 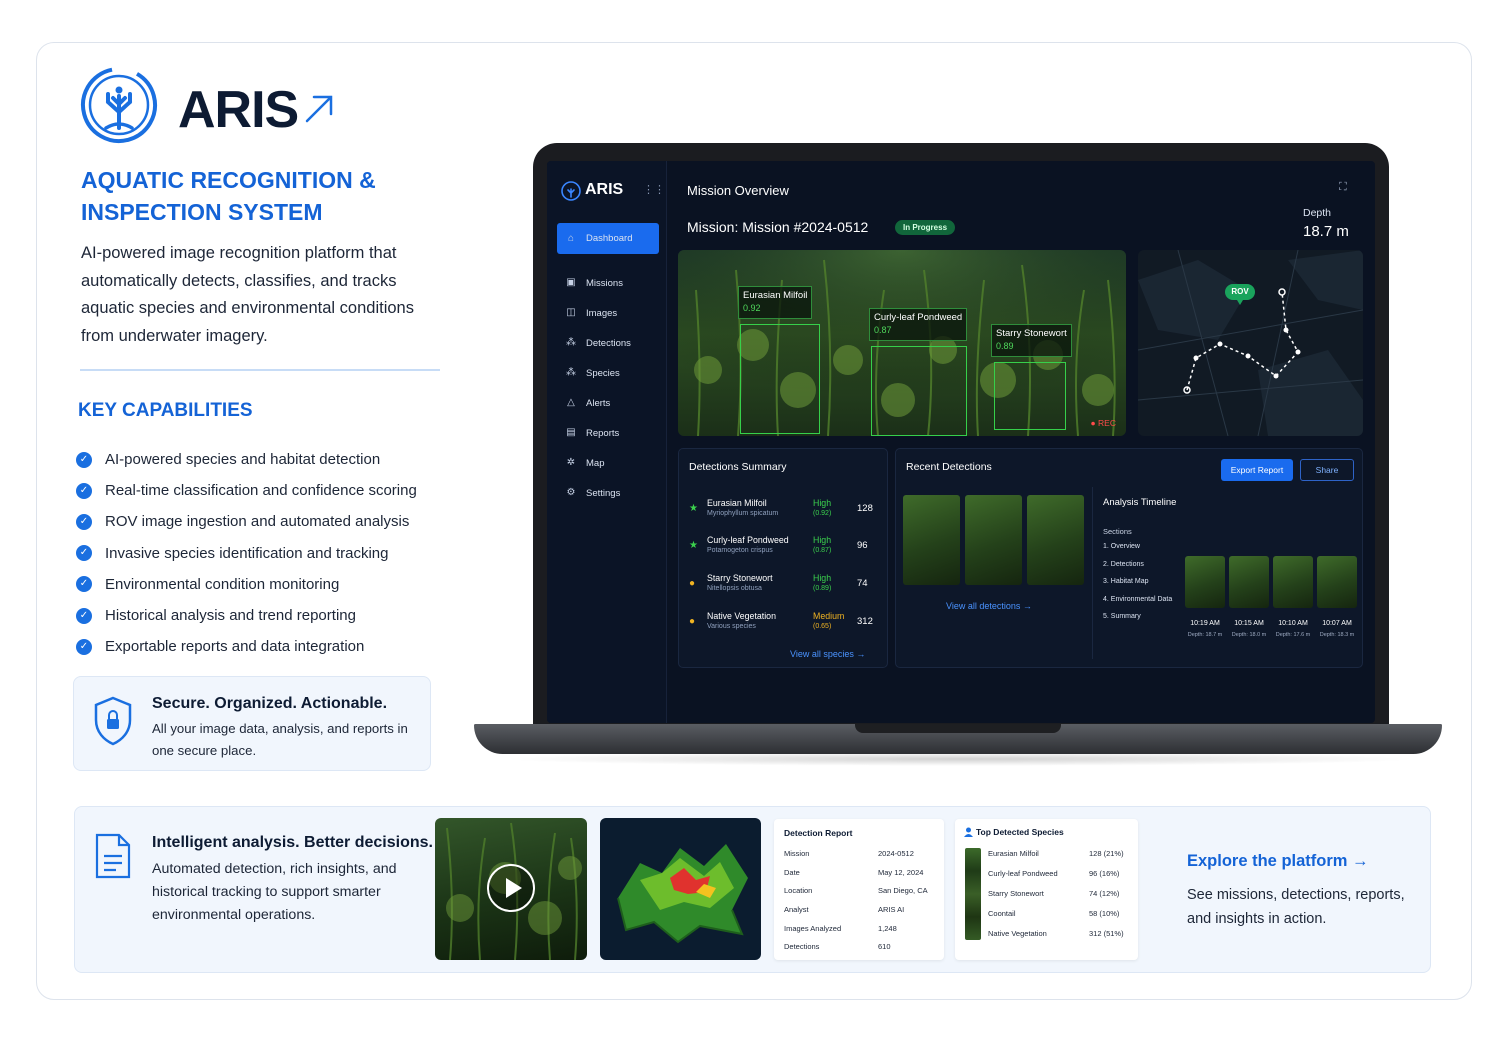 I want to click on play-icon, so click(x=514, y=888).